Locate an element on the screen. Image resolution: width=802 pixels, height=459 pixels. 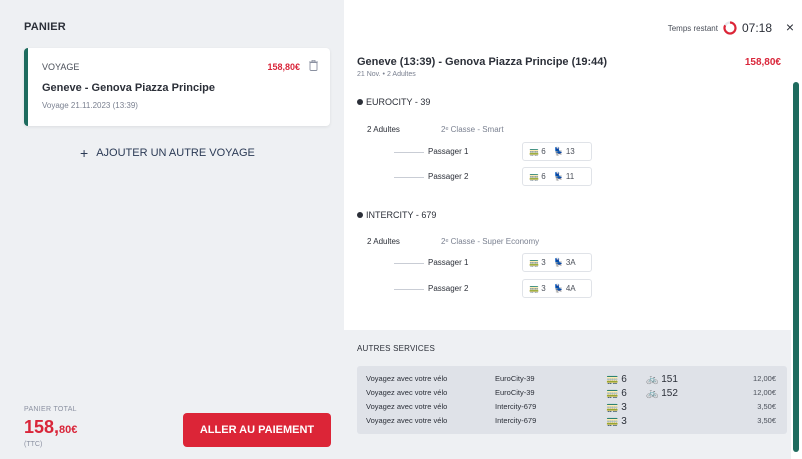
seat-info-value: 💺 13 is located at coordinates (564, 151).